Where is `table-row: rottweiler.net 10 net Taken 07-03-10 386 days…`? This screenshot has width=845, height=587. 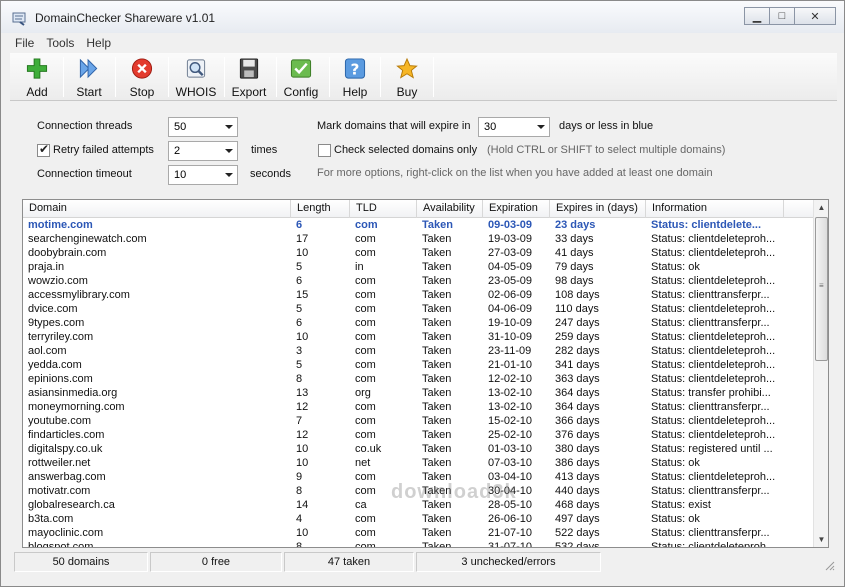
table-row: rottweiler.net 10 net Taken 07-03-10 386 days… is located at coordinates (418, 463).